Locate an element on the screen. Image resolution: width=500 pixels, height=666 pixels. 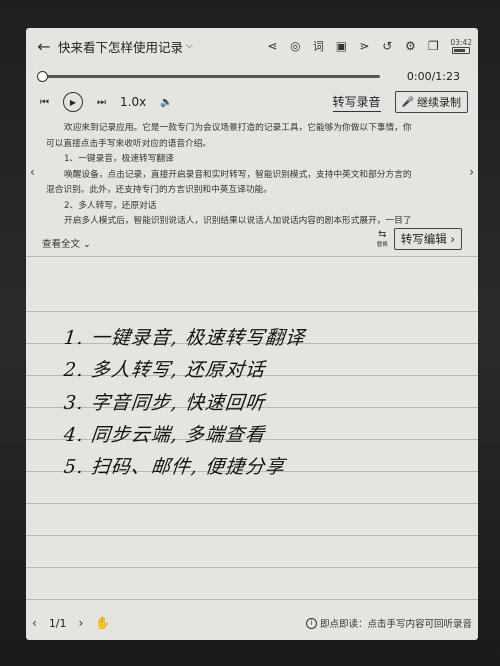
playback-time: 0:00/1:23 is located at coordinates (433, 76).